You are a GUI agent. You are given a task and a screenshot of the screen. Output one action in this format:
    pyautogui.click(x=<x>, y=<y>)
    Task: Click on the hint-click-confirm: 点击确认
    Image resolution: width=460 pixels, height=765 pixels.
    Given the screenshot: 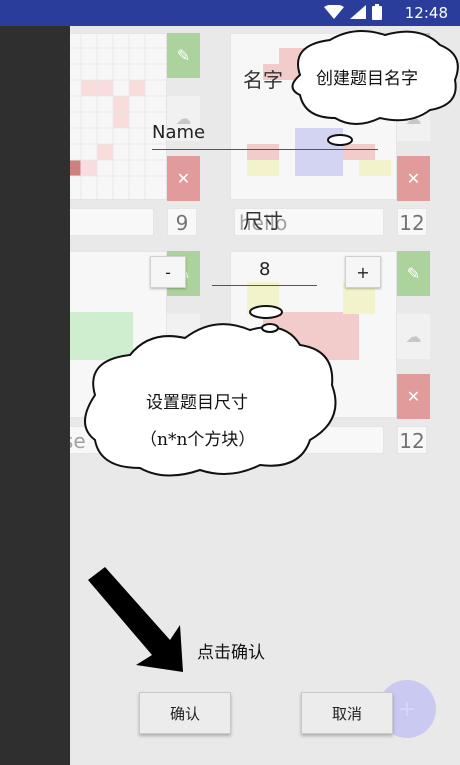 What is the action you would take?
    pyautogui.click(x=231, y=653)
    